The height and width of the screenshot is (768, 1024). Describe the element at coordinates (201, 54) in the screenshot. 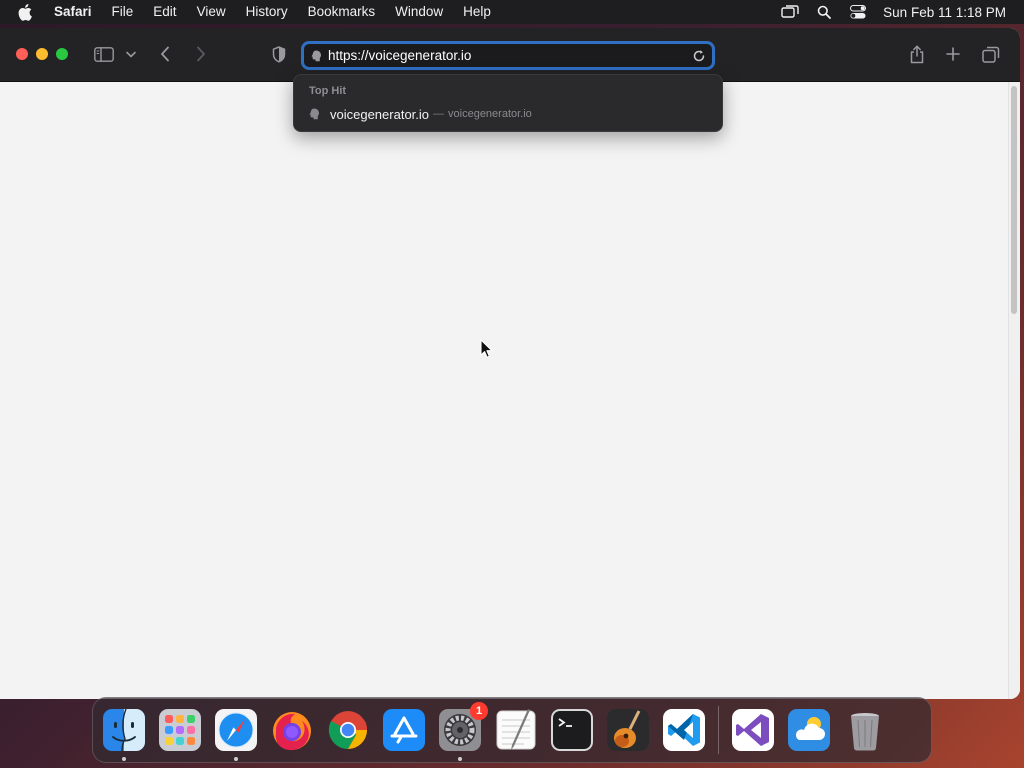

I see `forward-chevron-icon` at that location.